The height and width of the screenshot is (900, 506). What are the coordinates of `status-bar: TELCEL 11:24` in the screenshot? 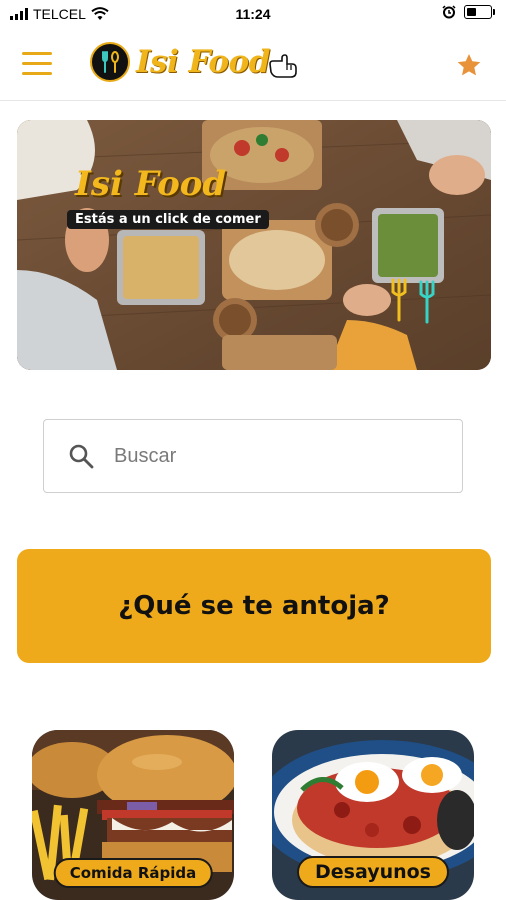 It's located at (253, 14).